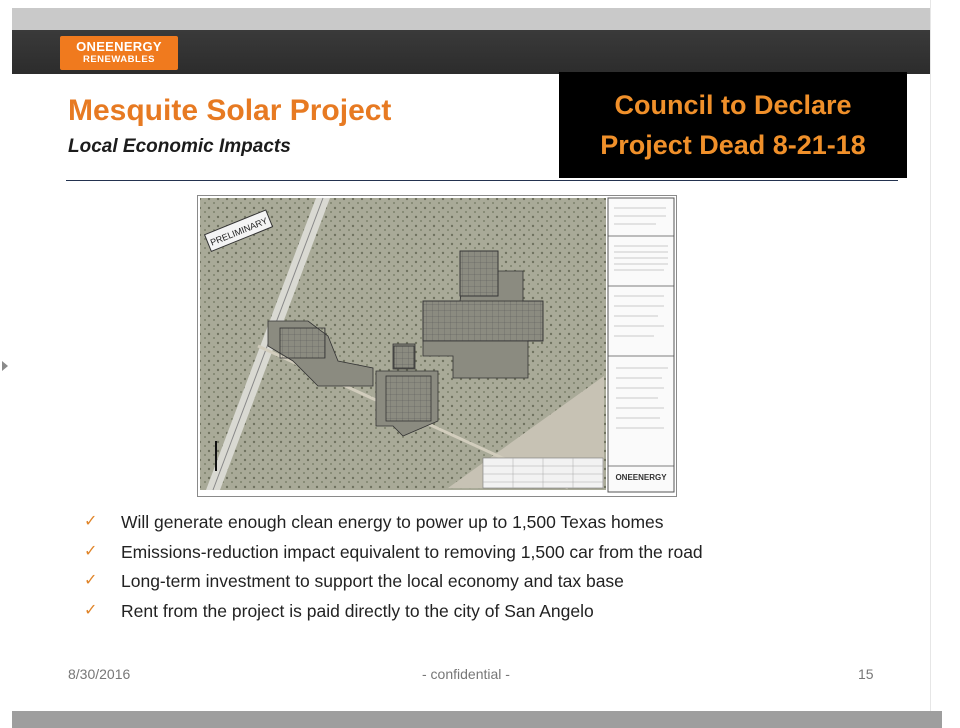 The image size is (960, 728). Describe the element at coordinates (945, 360) in the screenshot. I see `right-scroll-area` at that location.